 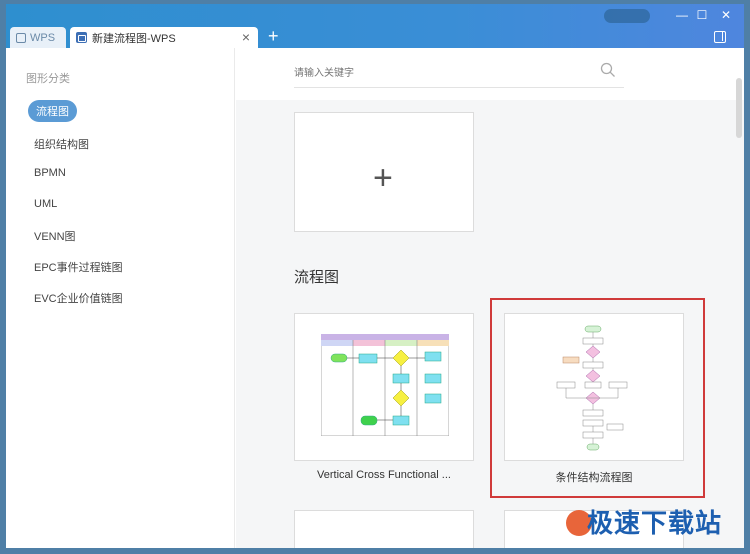 I want to click on minimize-button: —, so click(x=682, y=15).